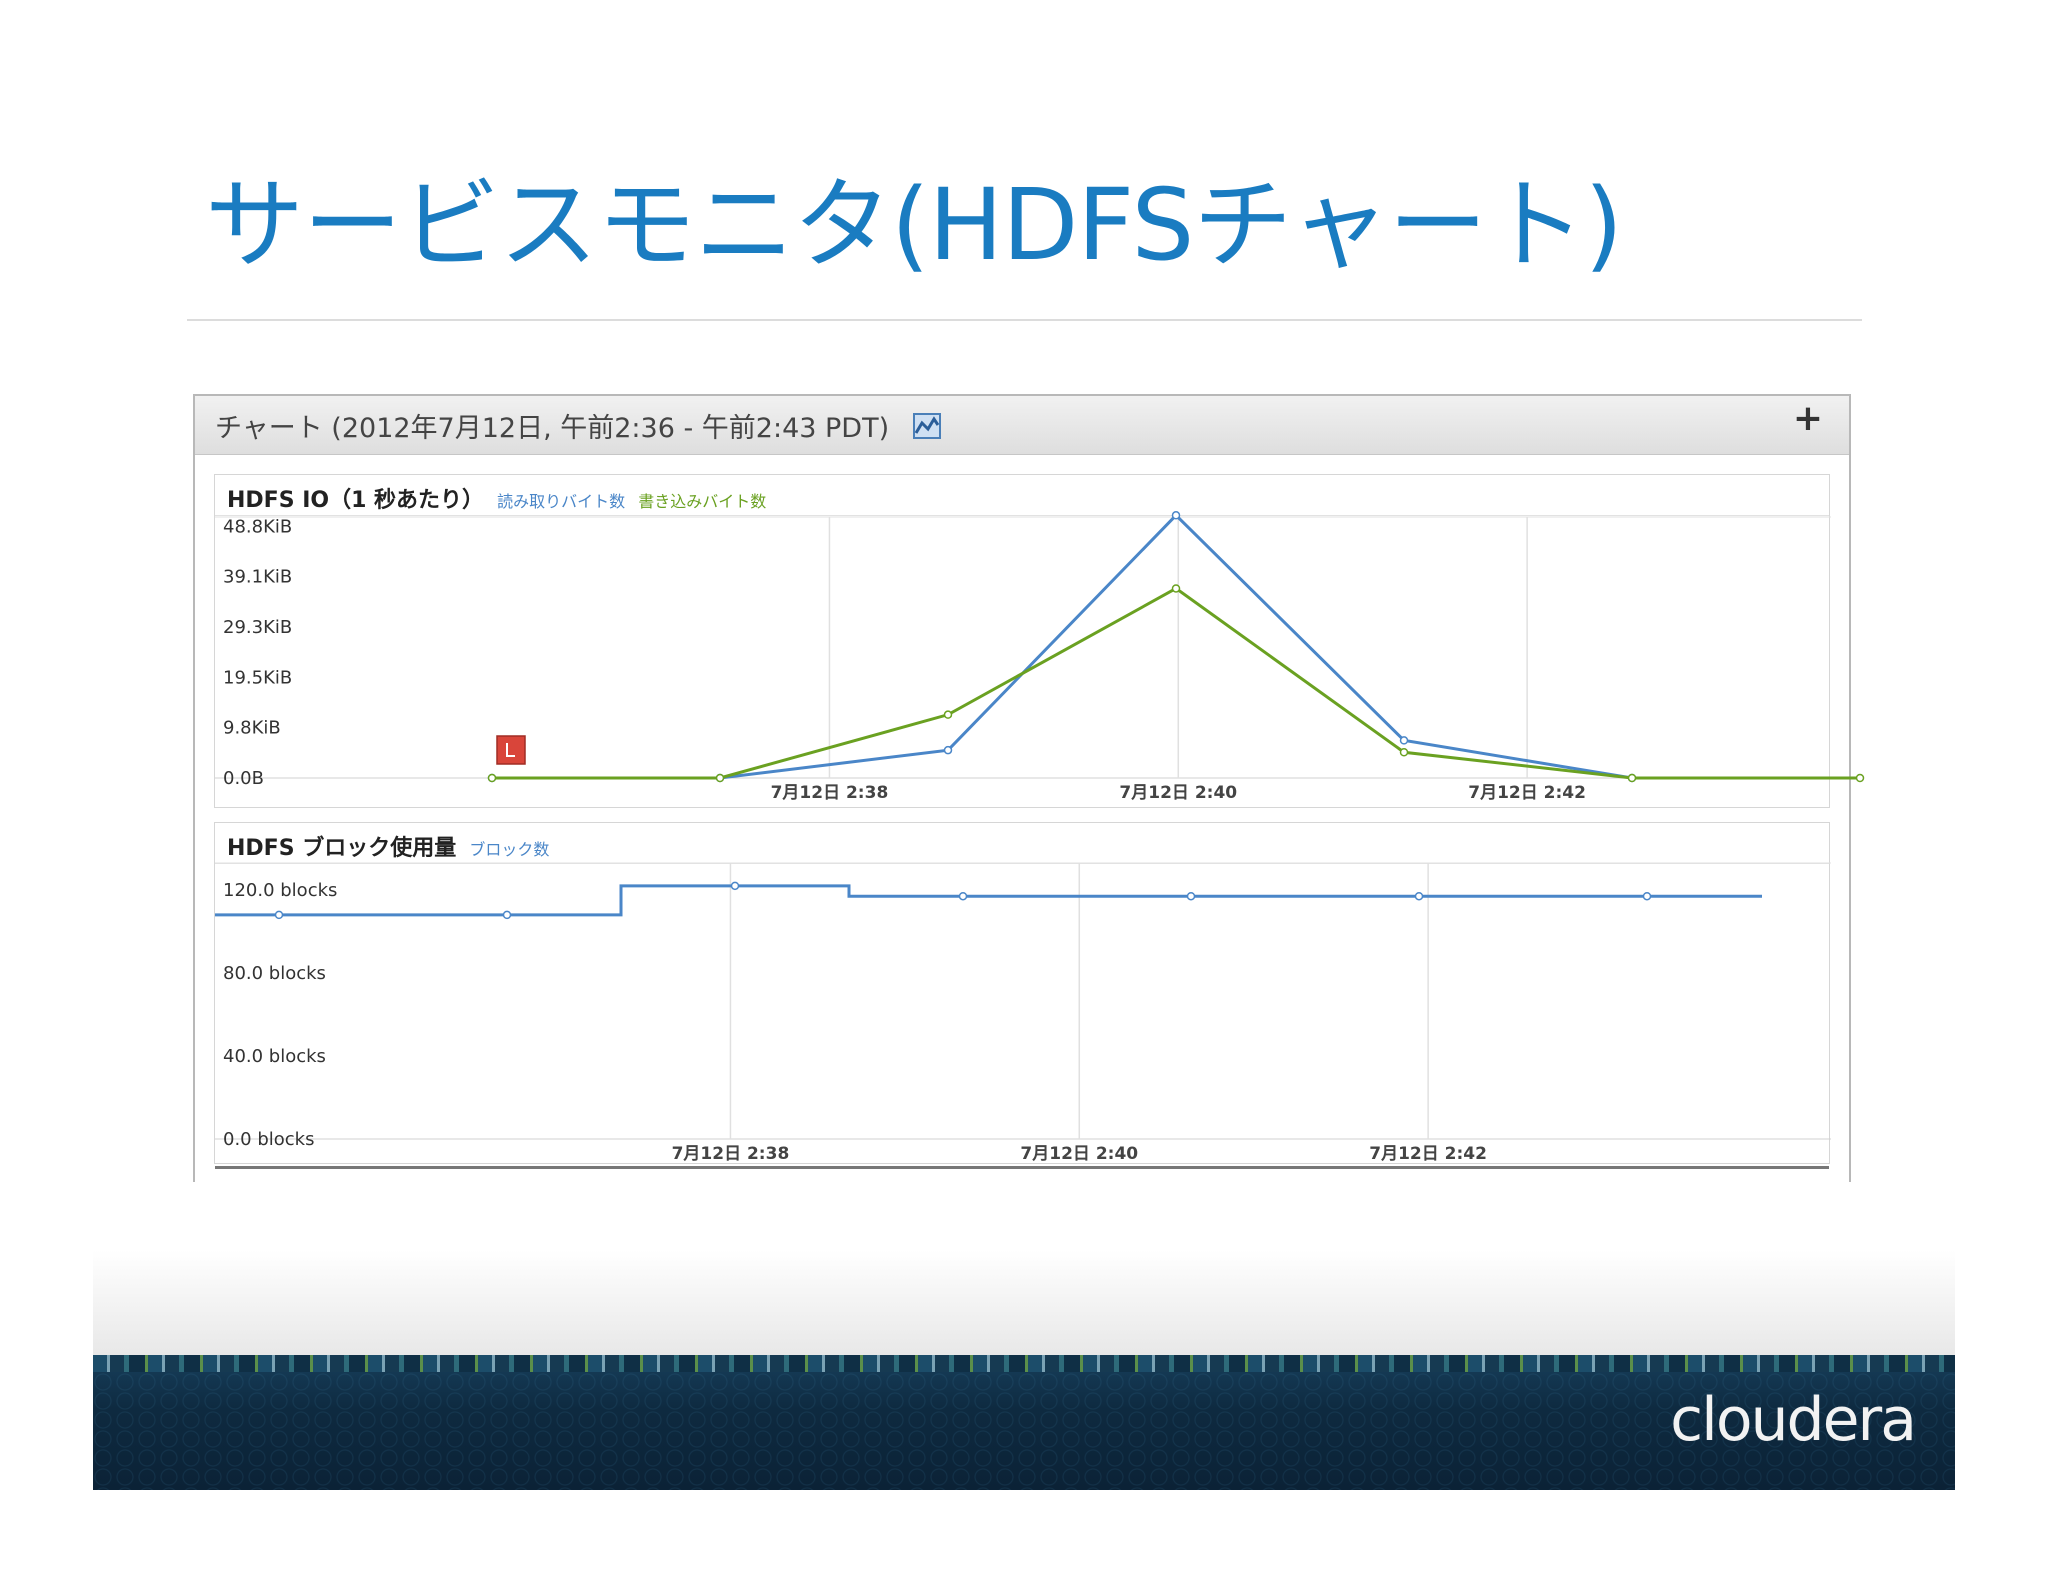  What do you see at coordinates (1022, 425) in the screenshot?
I see `chart-window-header: チャート (2012年7月12日, 午前2:36 - 午前2:43 PDT) +` at bounding box center [1022, 425].